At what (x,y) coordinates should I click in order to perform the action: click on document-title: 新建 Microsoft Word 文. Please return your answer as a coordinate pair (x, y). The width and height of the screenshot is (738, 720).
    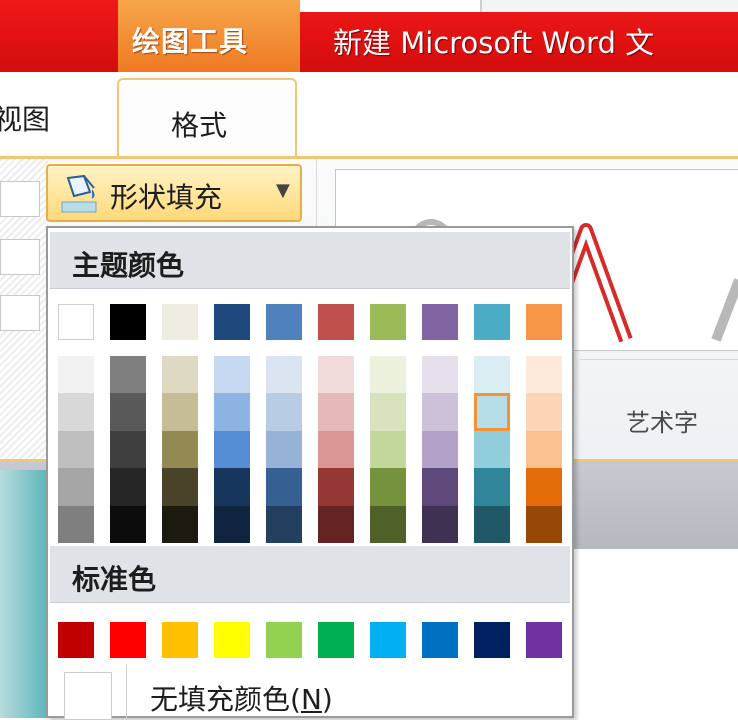
    Looking at the image, I should click on (494, 43).